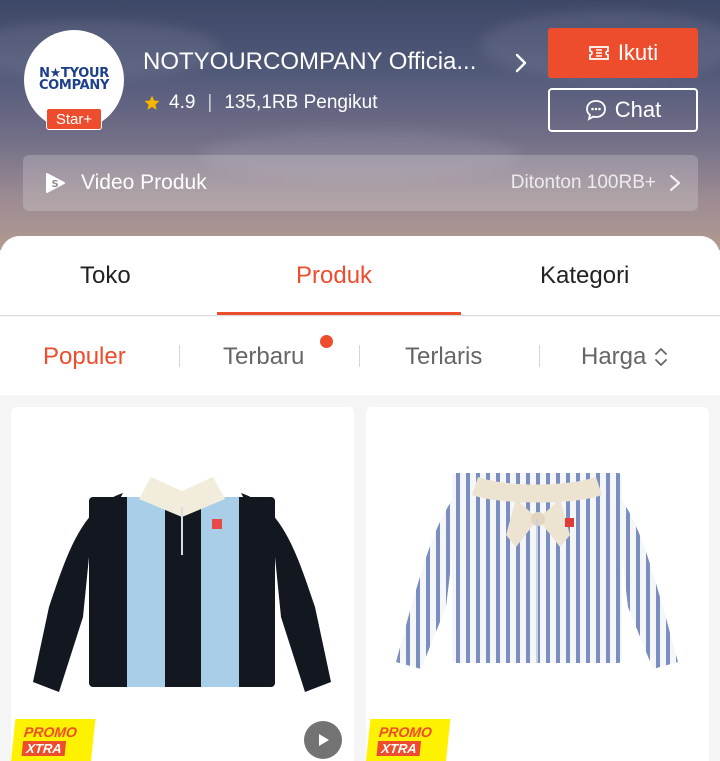 The height and width of the screenshot is (761, 720). I want to click on star-icon, so click(152, 102).